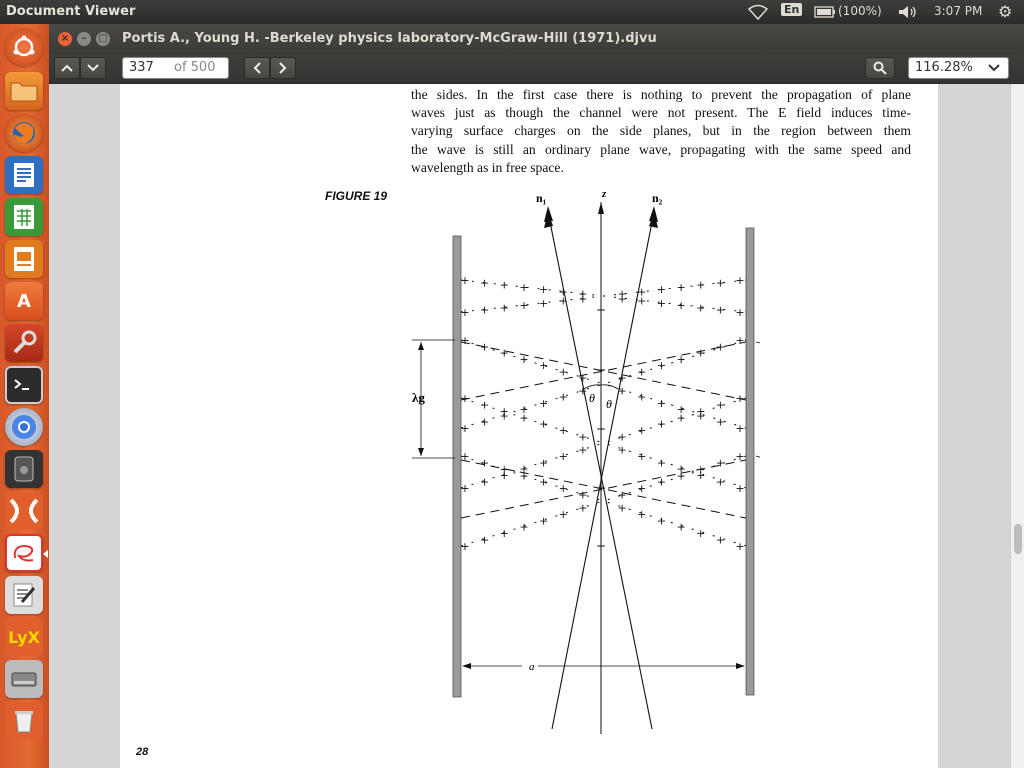  Describe the element at coordinates (792, 9) in the screenshot. I see `keyboard-layout-indicator: En` at that location.